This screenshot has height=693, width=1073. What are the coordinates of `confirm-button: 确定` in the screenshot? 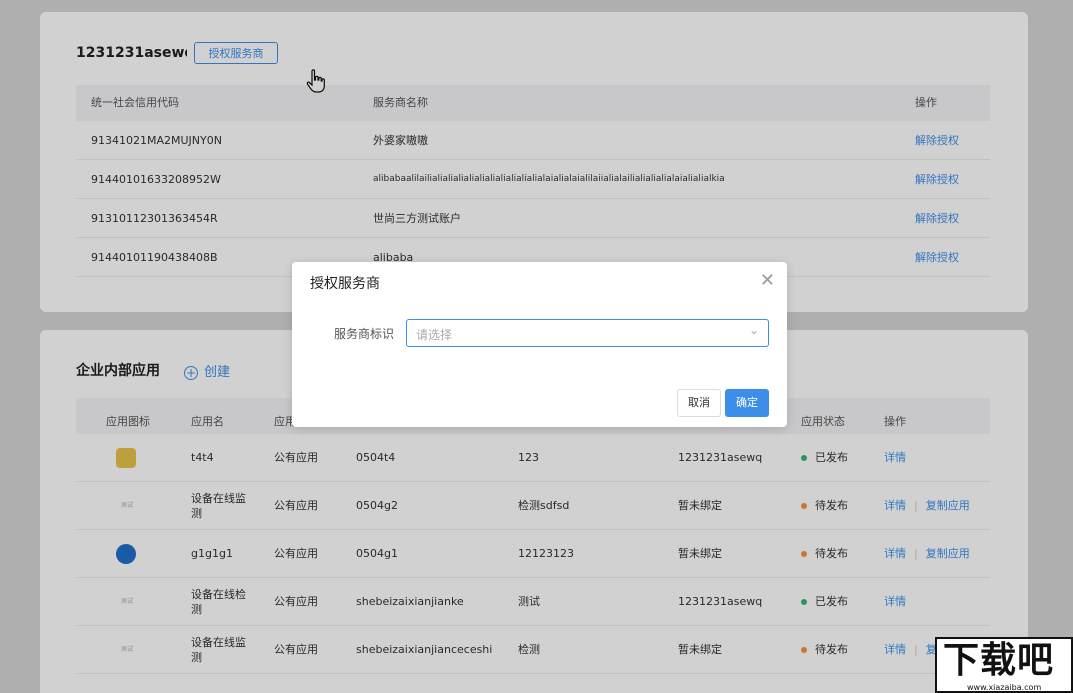 It's located at (747, 403).